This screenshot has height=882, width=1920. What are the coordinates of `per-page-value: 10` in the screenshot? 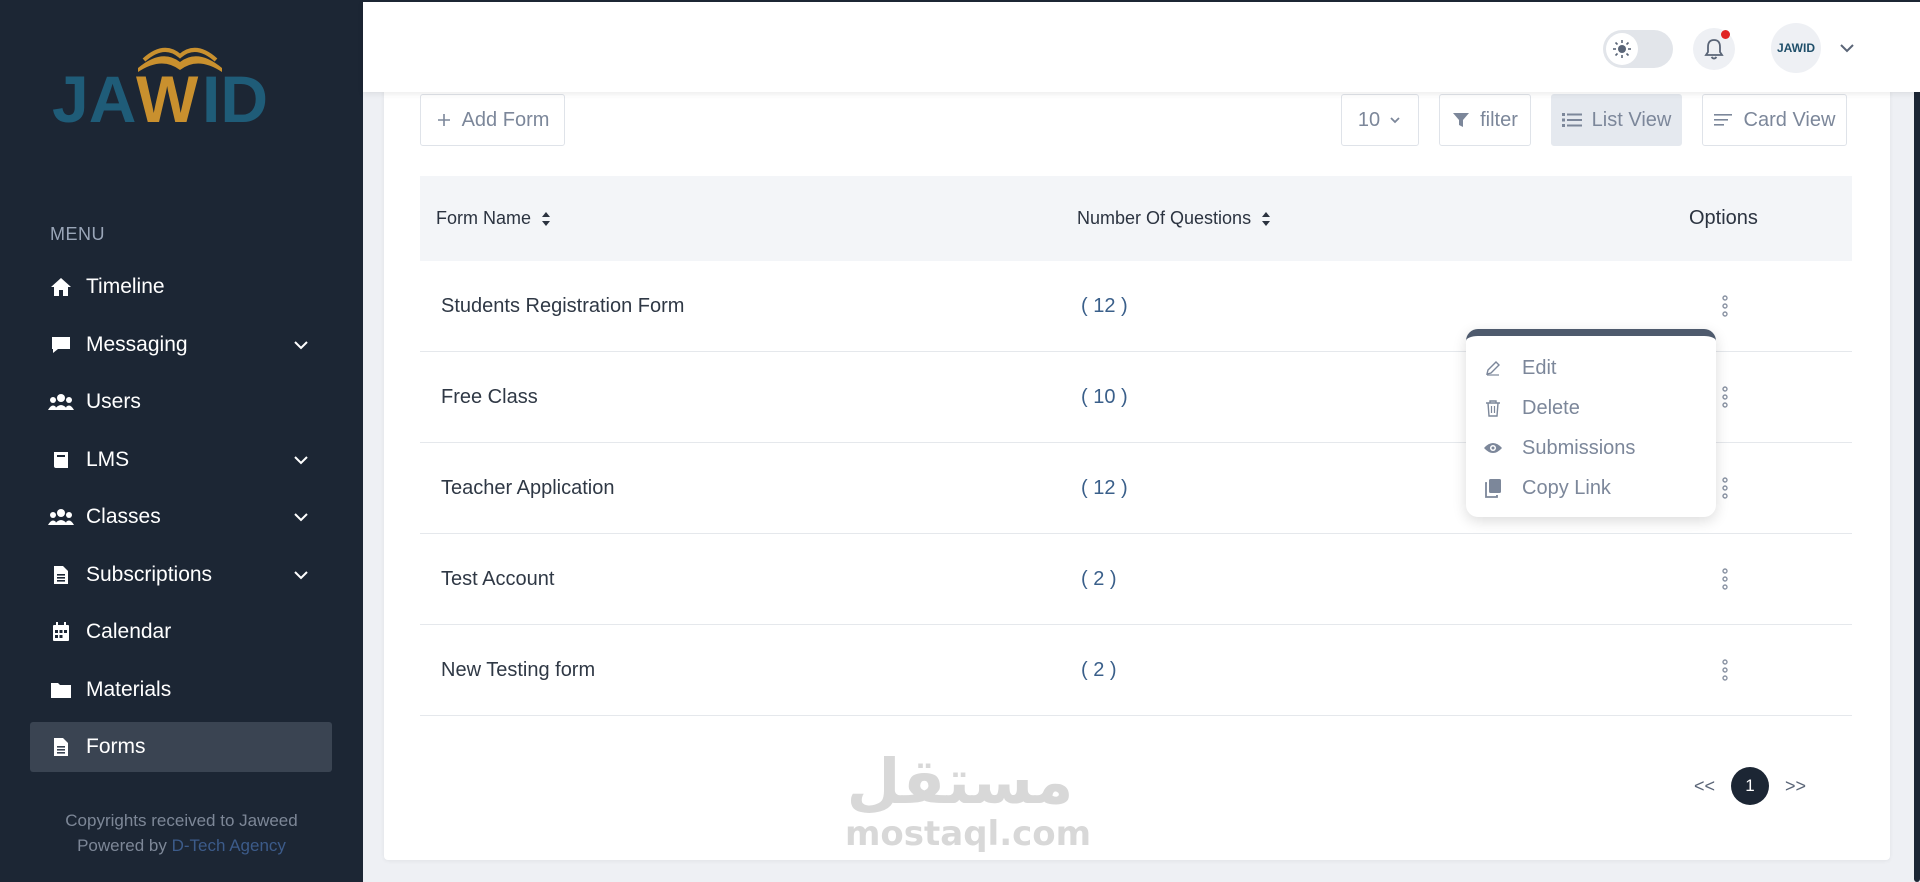 It's located at (1369, 119).